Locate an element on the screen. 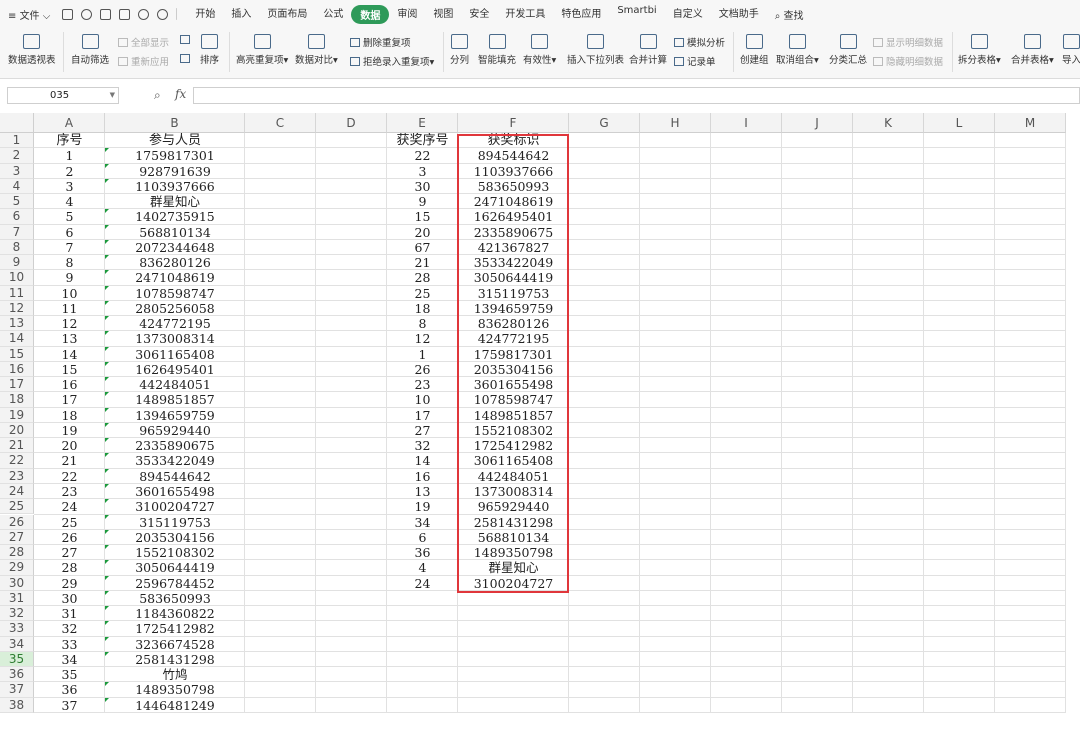 This screenshot has width=1080, height=734. cell-b: 442484051 is located at coordinates (175, 384).